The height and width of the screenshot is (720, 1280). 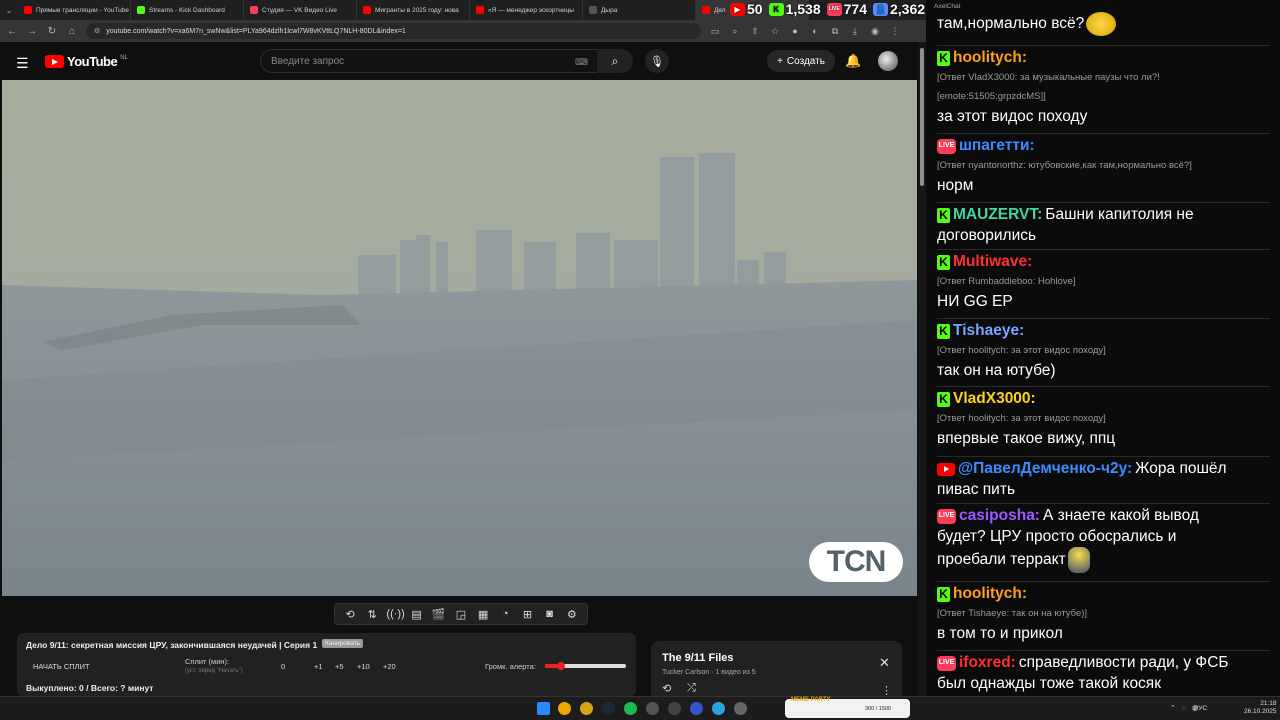 What do you see at coordinates (318, 666) in the screenshot?
I see `split-add-1-button: +1` at bounding box center [318, 666].